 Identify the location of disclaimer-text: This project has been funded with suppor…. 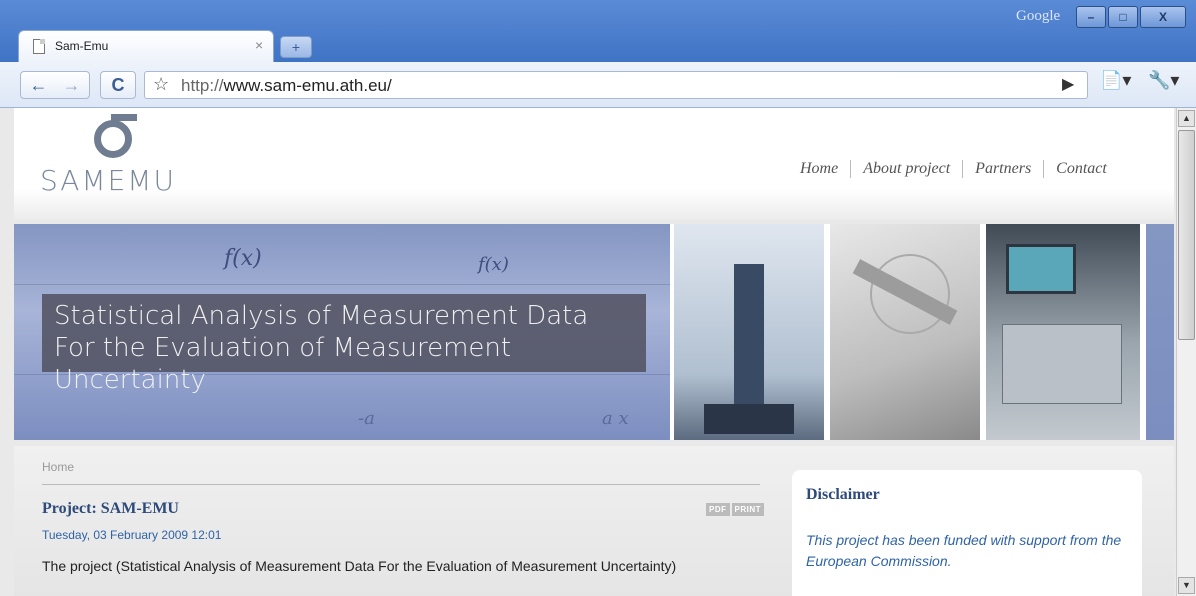
(964, 550).